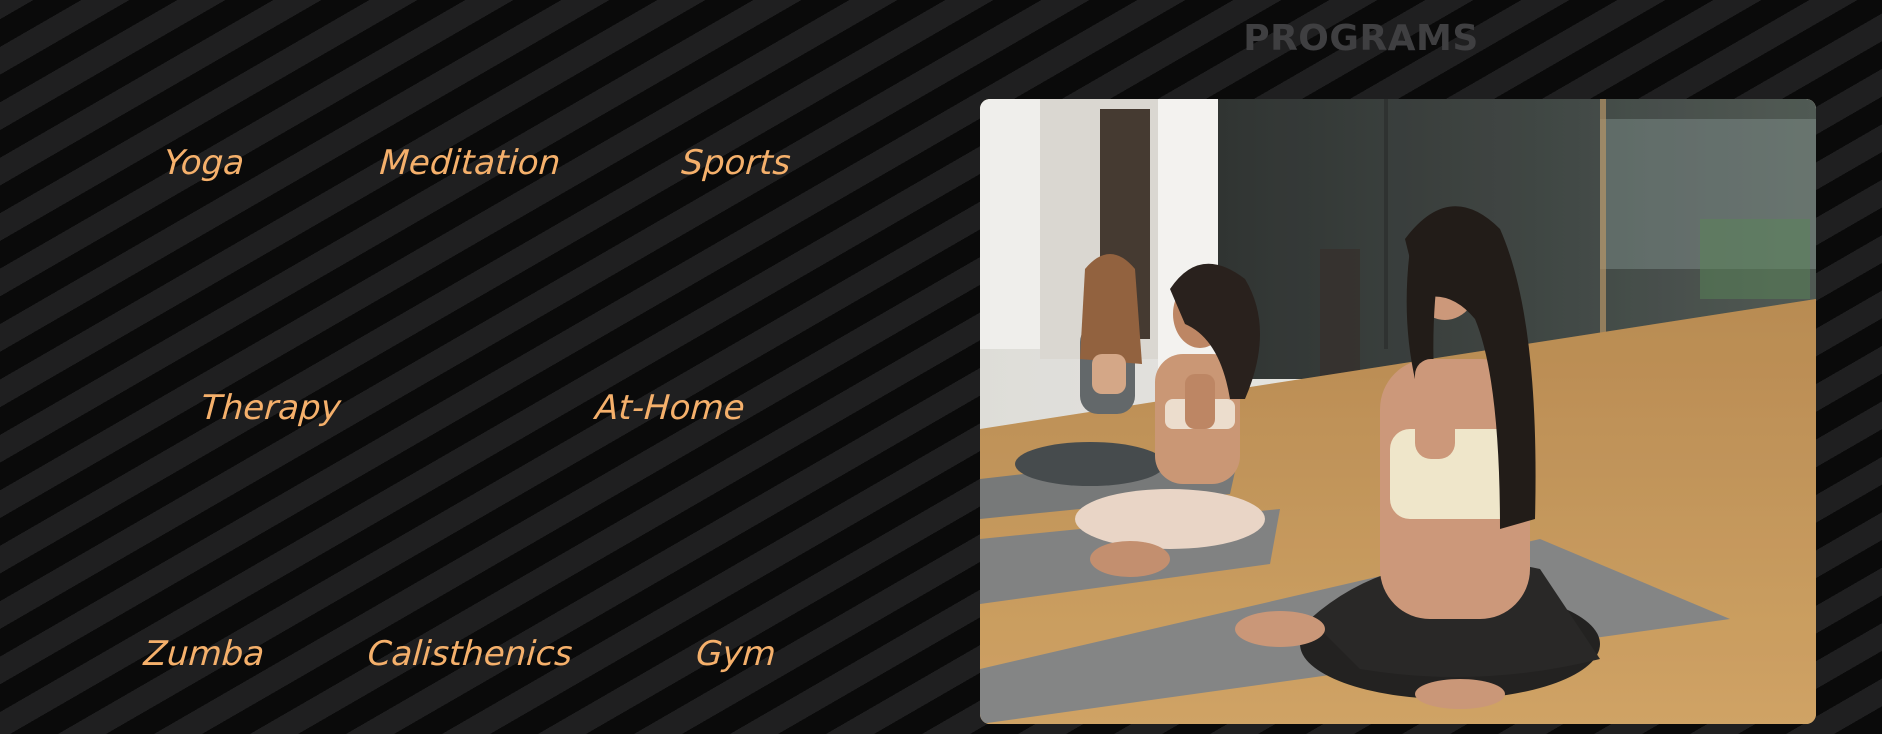 The width and height of the screenshot is (1882, 734). I want to click on program-zumba-link: Zumba, so click(203, 654).